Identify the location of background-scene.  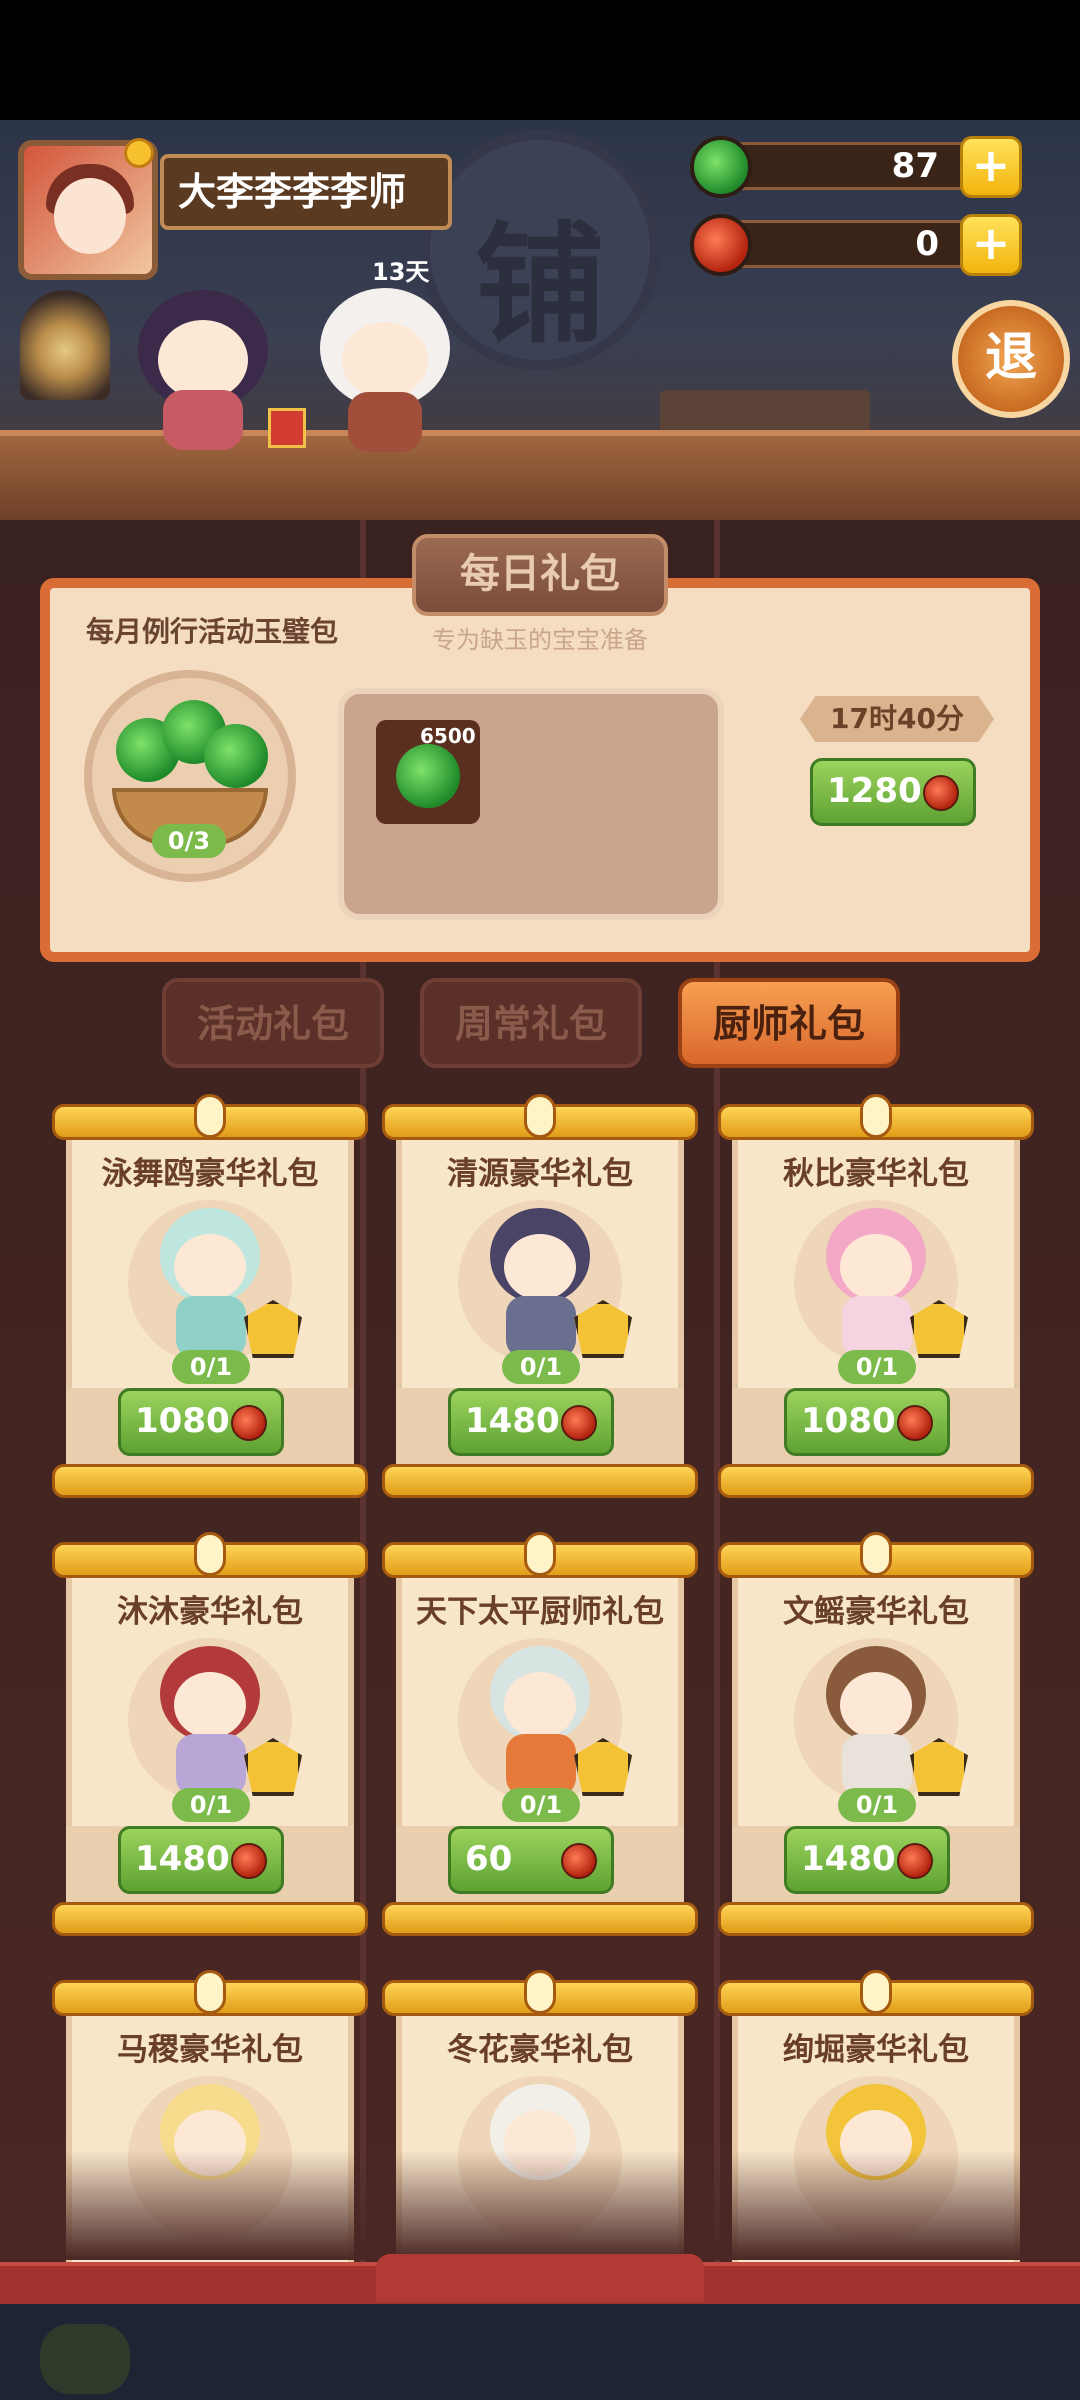
(540, 2352).